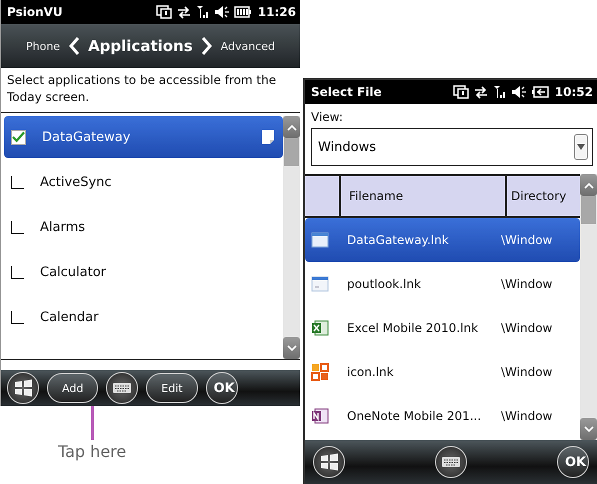 The image size is (597, 484). What do you see at coordinates (142, 272) in the screenshot?
I see `app-list-item: Calculator` at bounding box center [142, 272].